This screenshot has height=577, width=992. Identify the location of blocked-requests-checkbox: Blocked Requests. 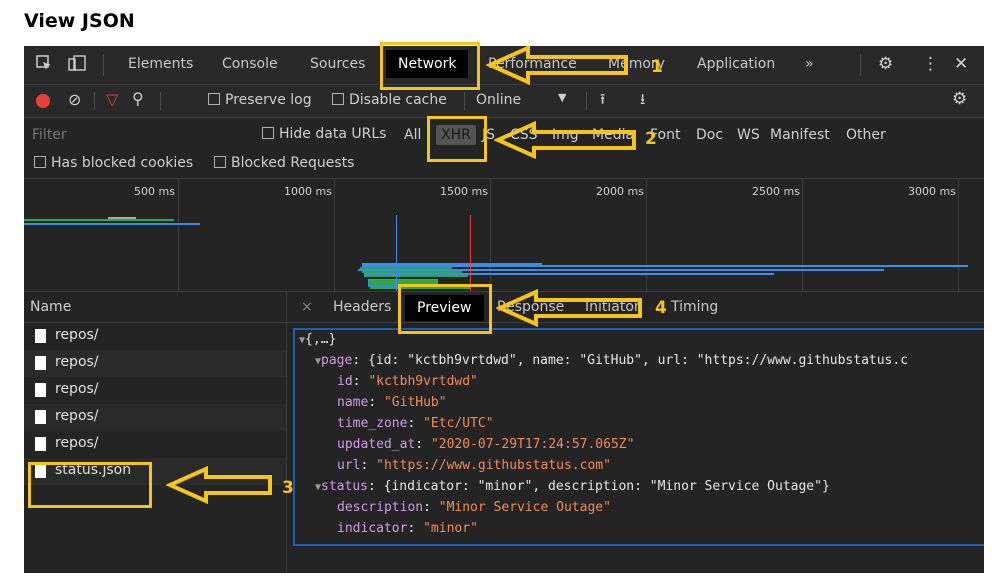
(284, 163).